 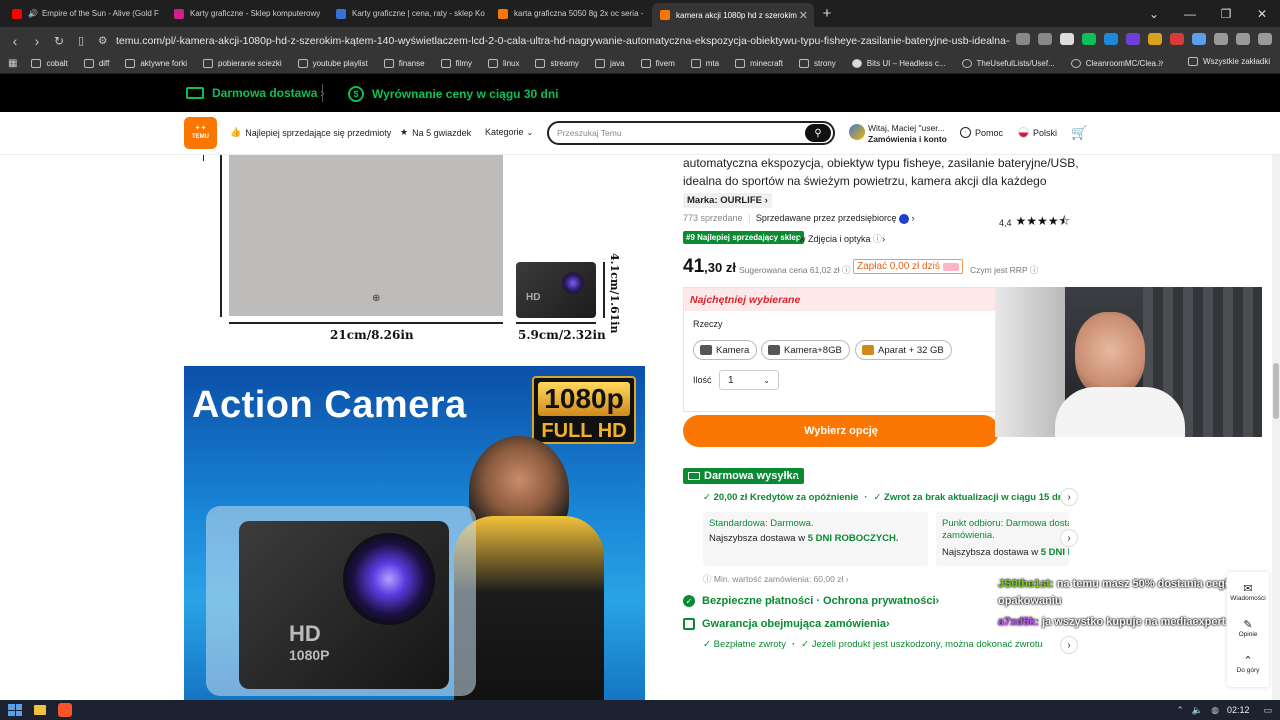 I want to click on full-hd-badge: 1080p FULL HD, so click(x=584, y=410).